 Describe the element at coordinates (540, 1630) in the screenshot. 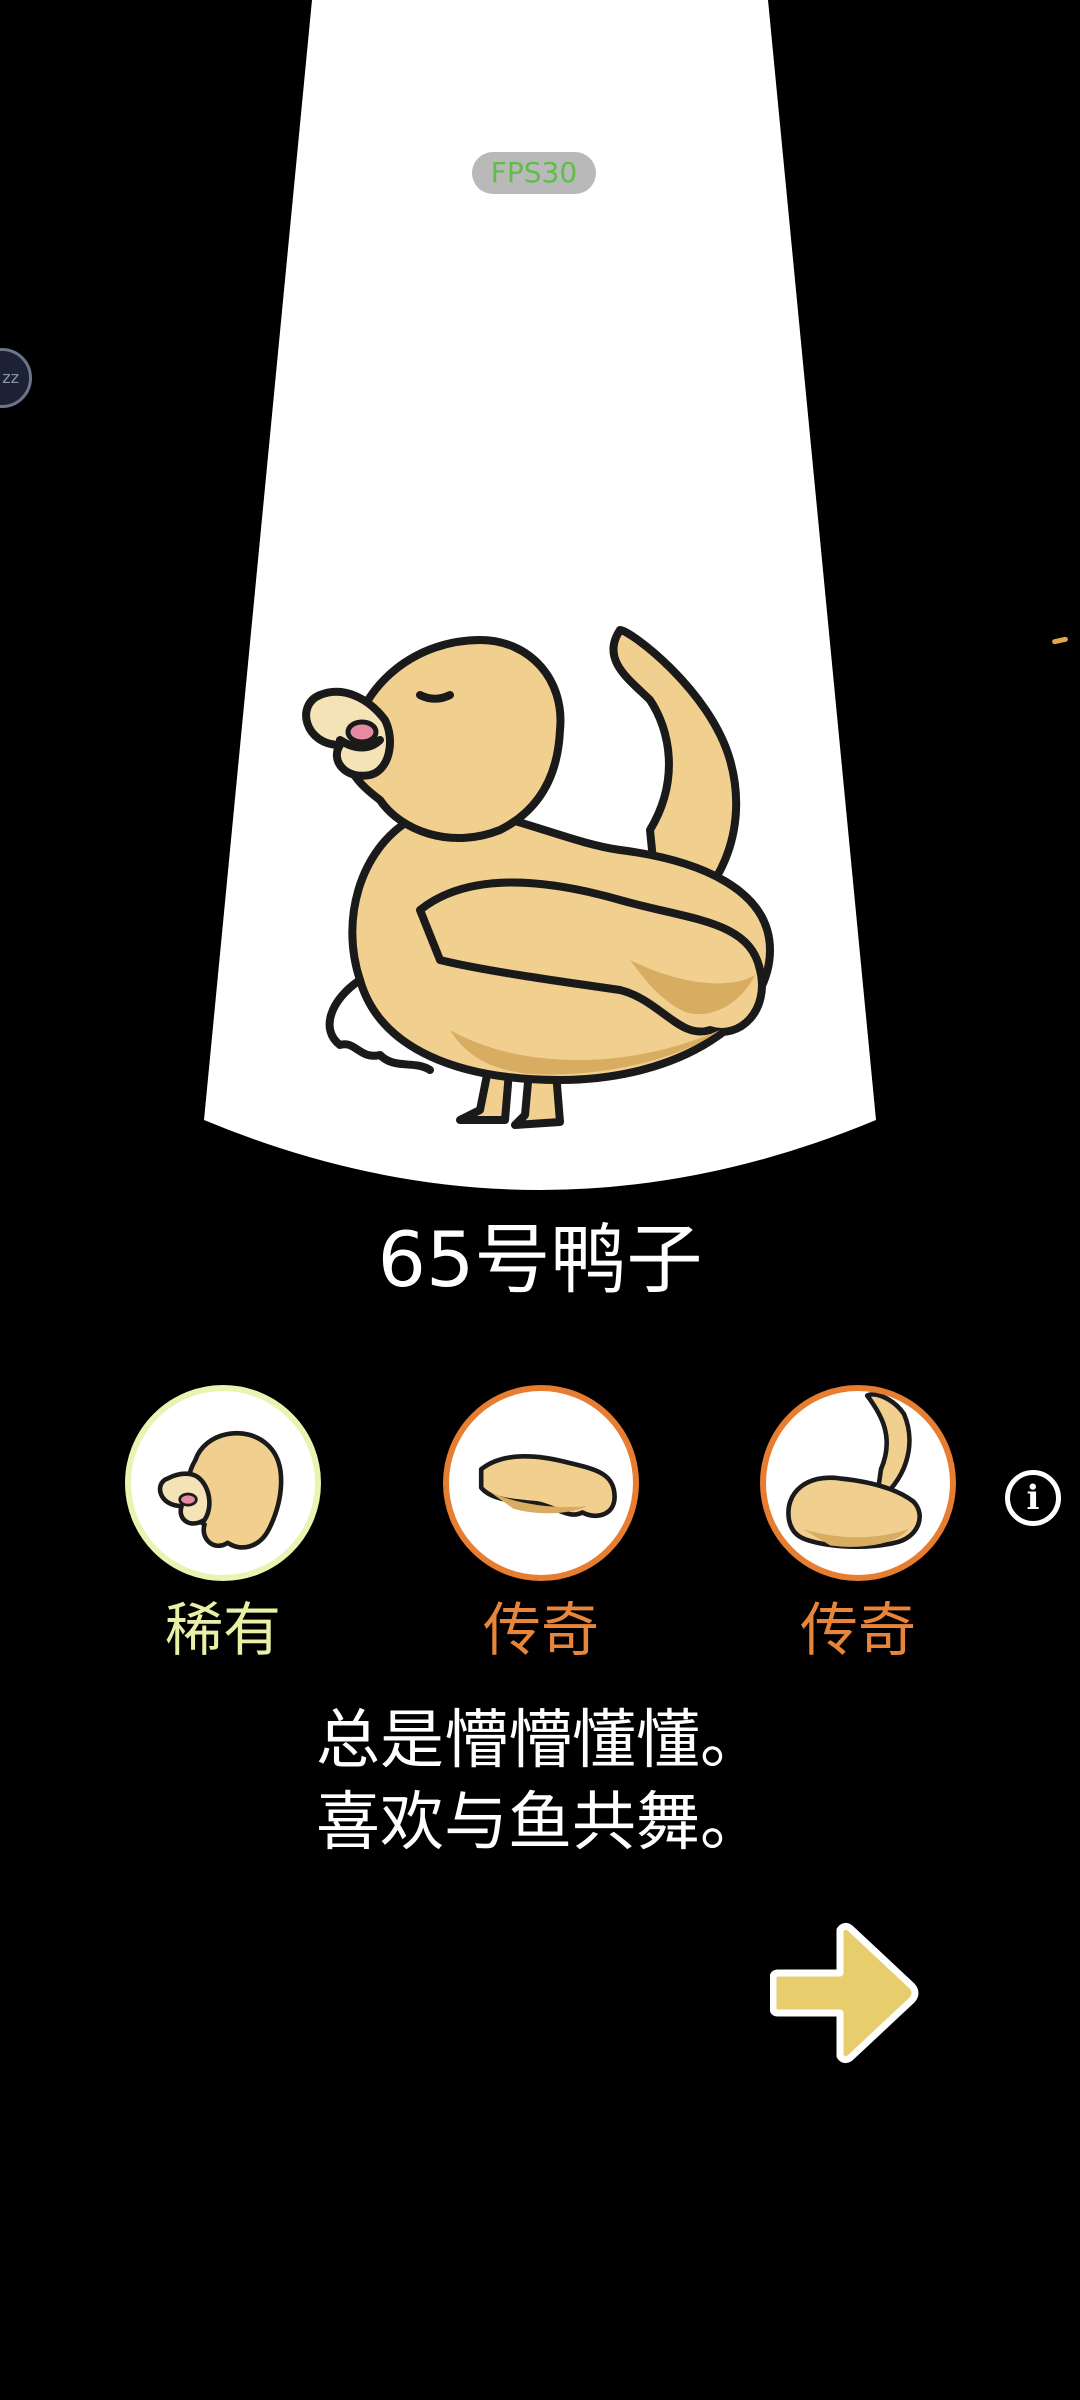

I see `part-wing-rarity: 传奇` at that location.